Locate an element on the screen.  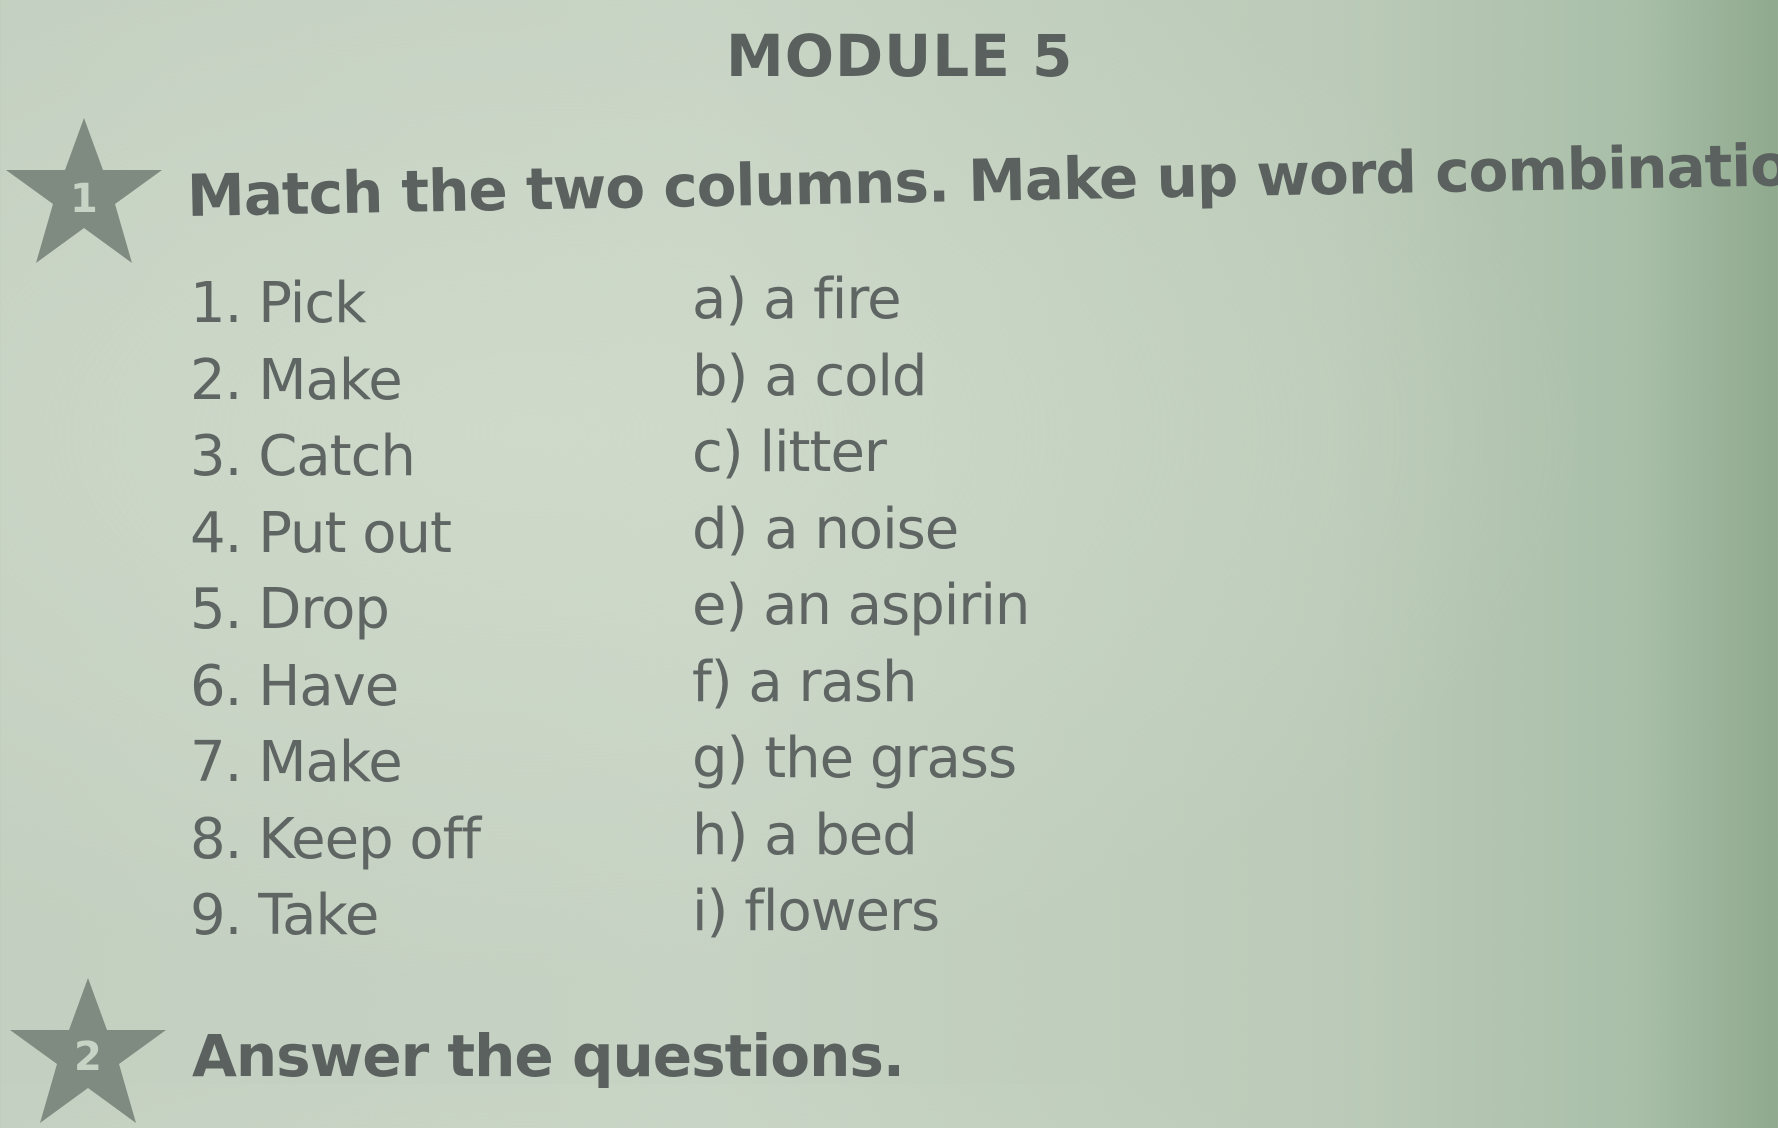
right-item: h) a bed is located at coordinates (805, 835).